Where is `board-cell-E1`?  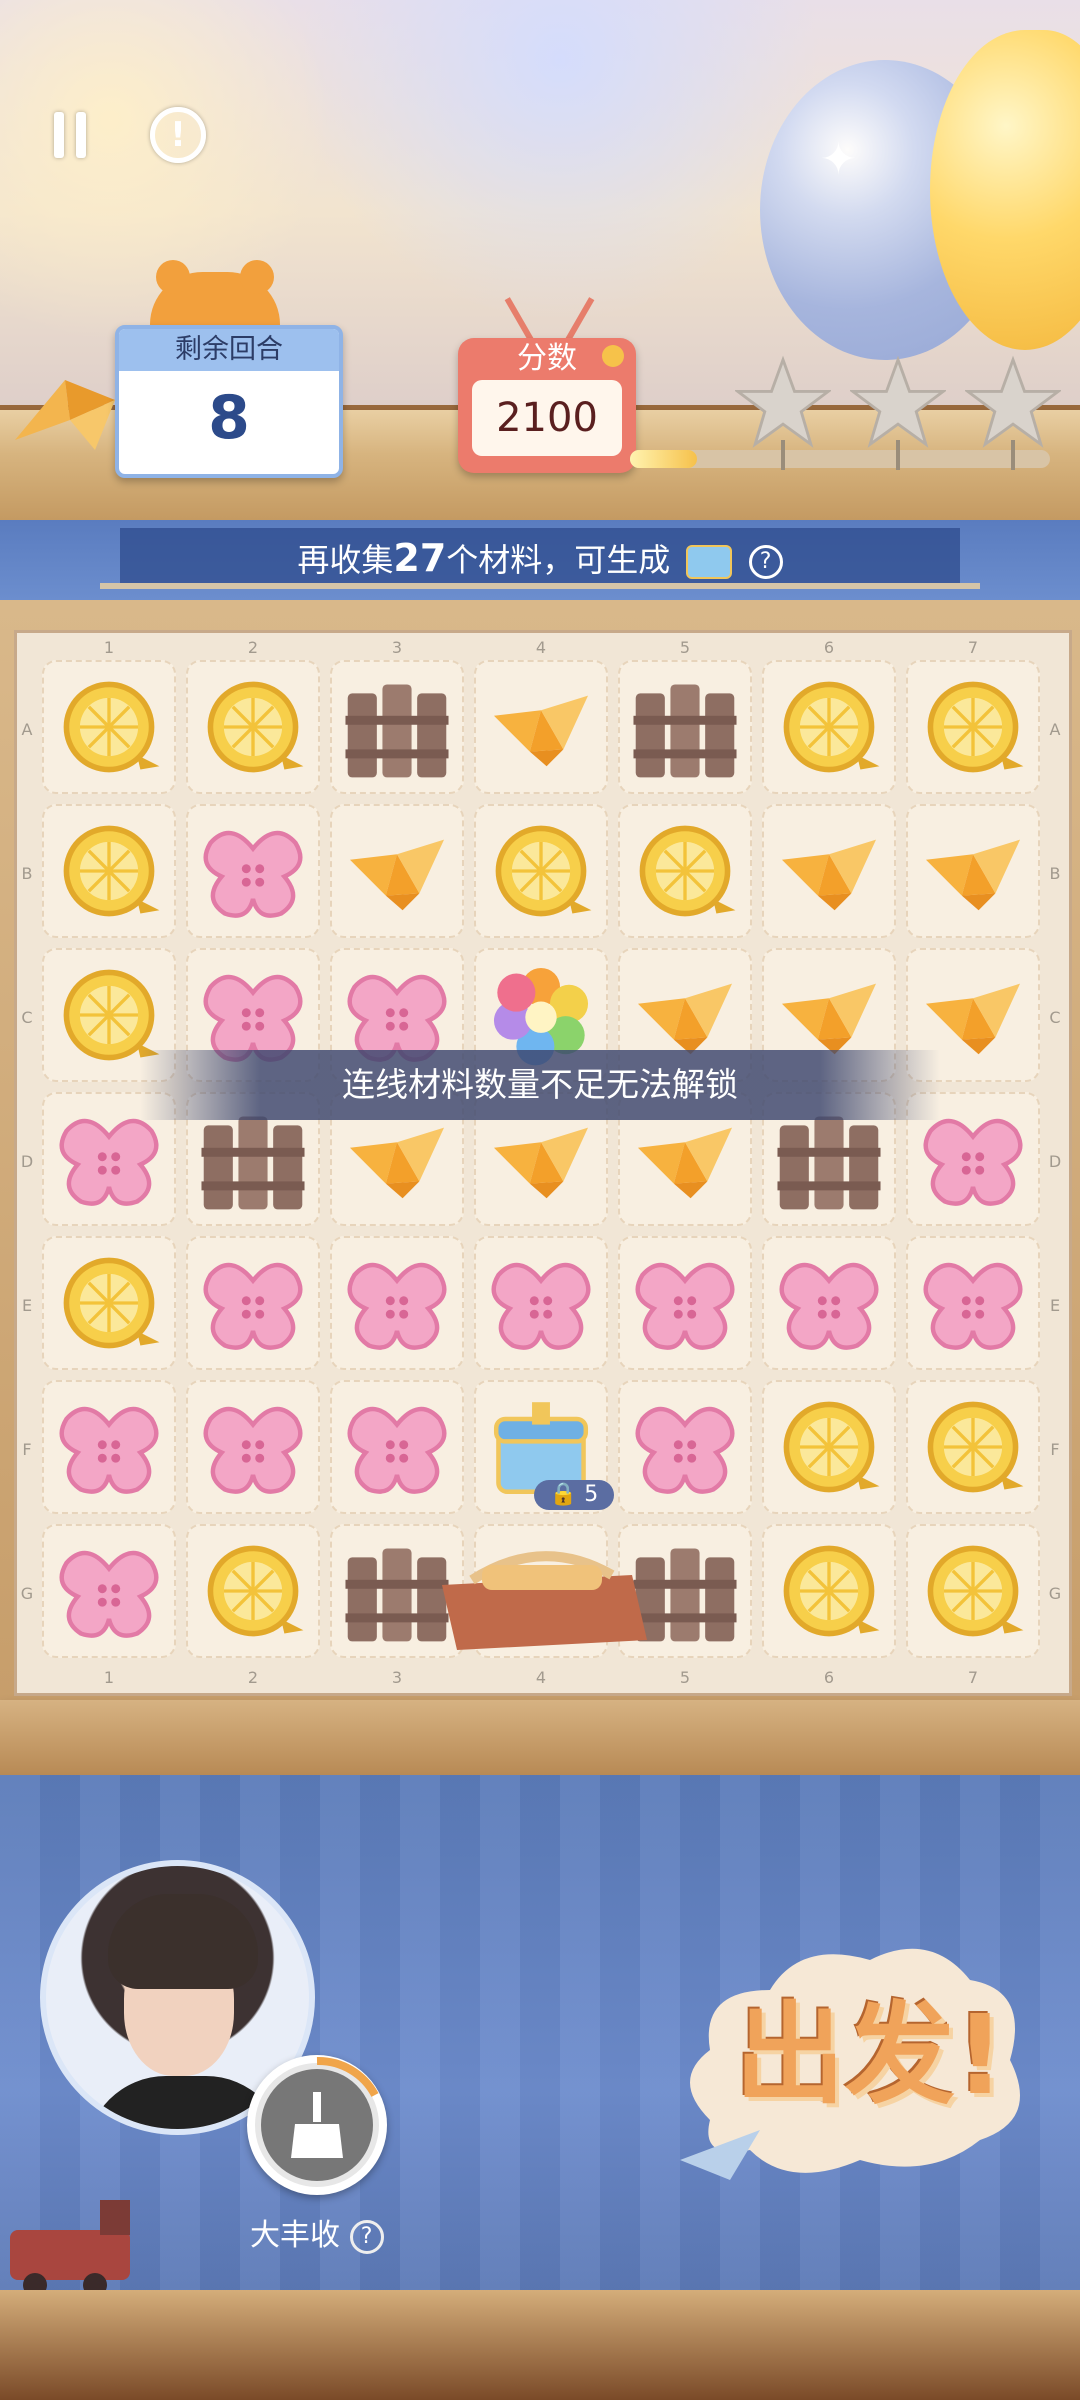
board-cell-E1 is located at coordinates (109, 1303).